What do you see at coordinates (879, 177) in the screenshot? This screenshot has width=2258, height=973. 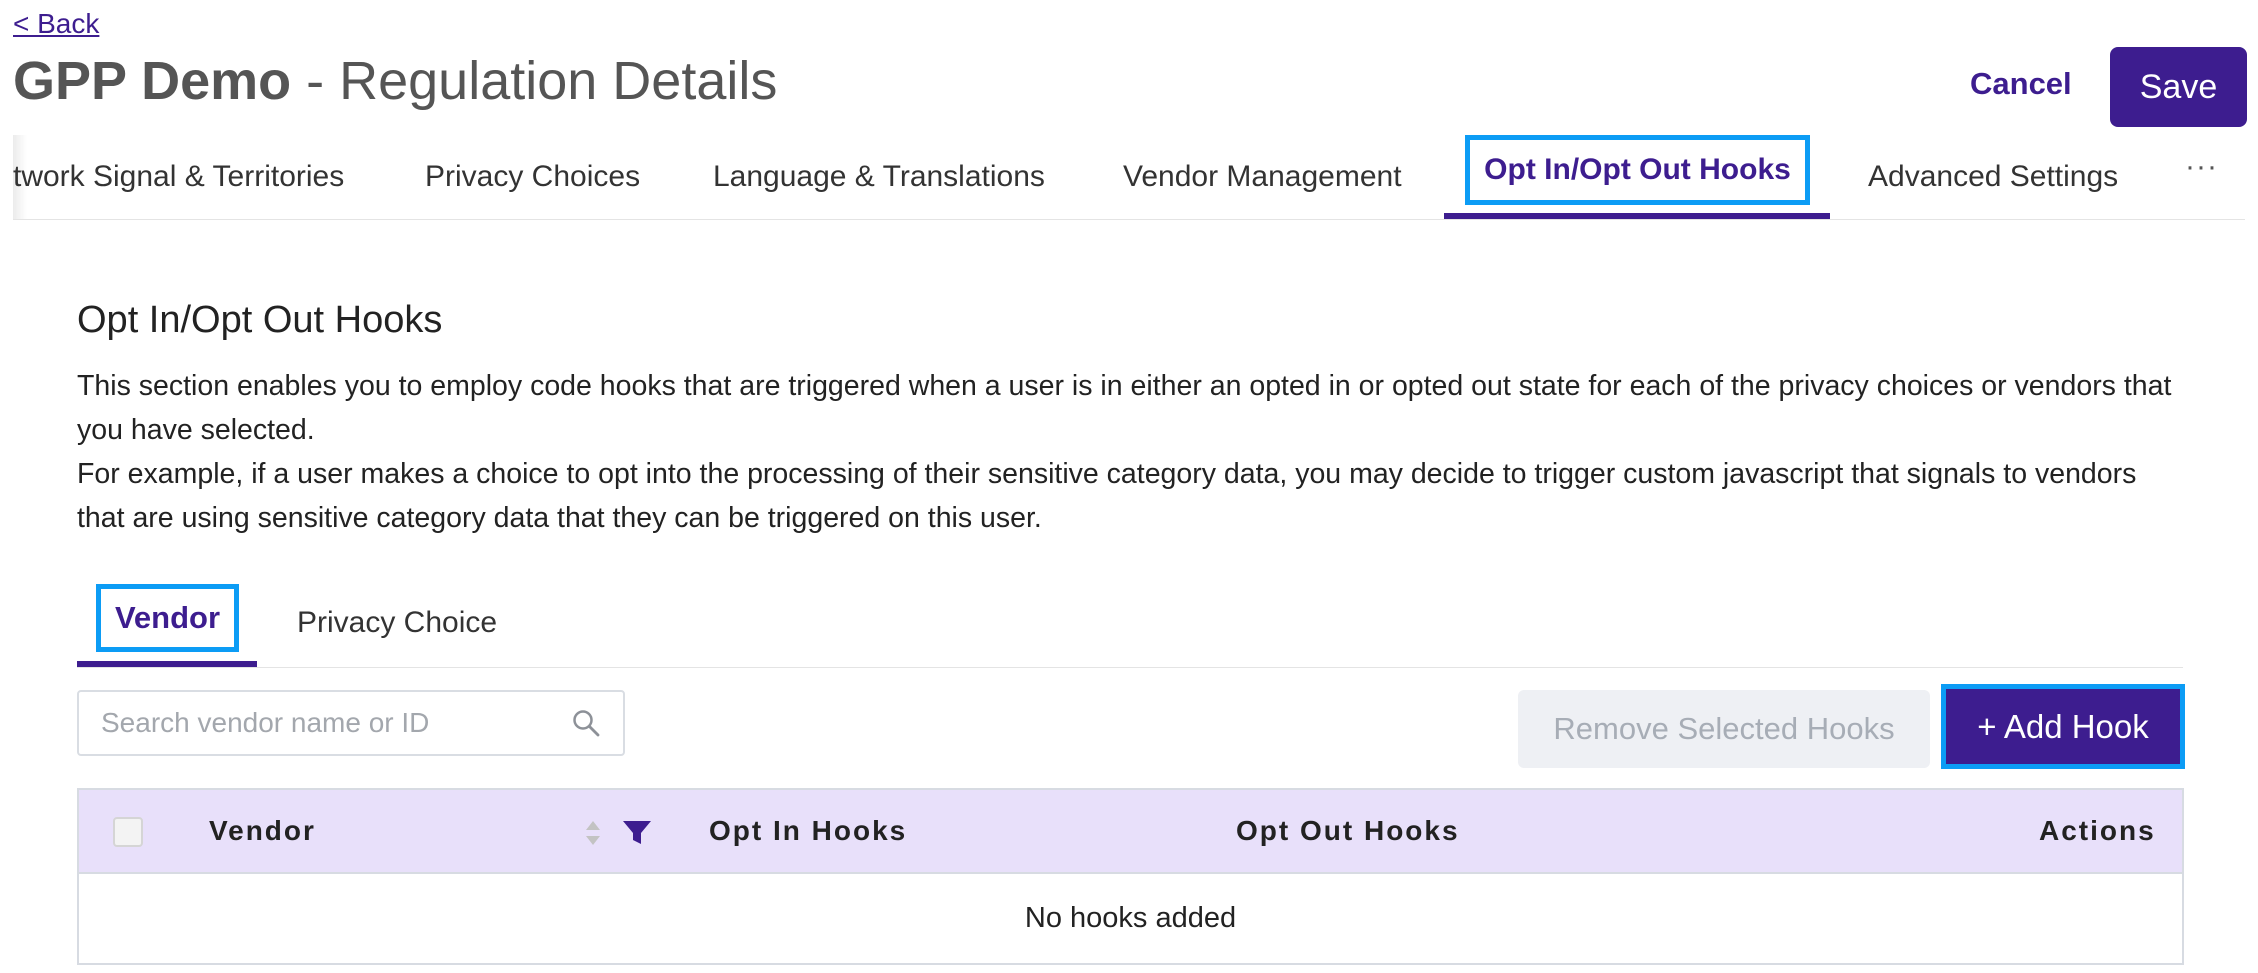 I see `tab-language-translations: Language & Translations` at bounding box center [879, 177].